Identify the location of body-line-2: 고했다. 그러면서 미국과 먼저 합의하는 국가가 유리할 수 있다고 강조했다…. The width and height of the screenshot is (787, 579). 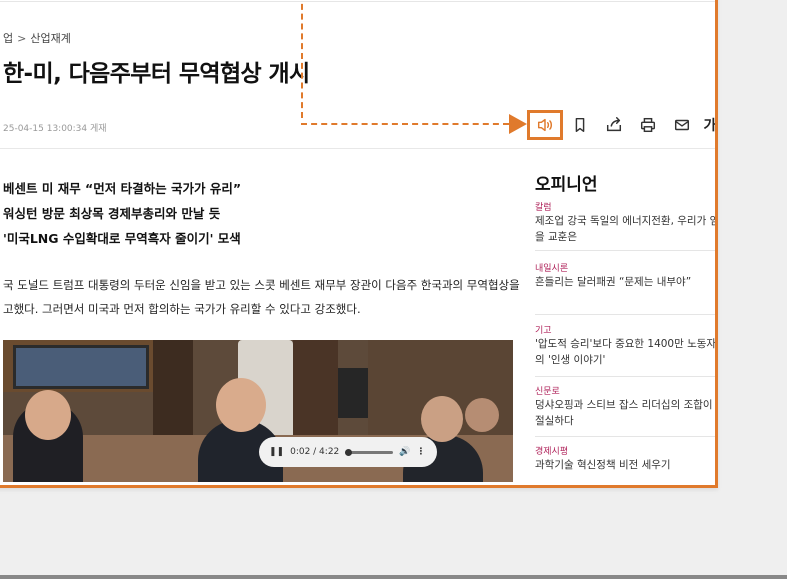
(182, 309).